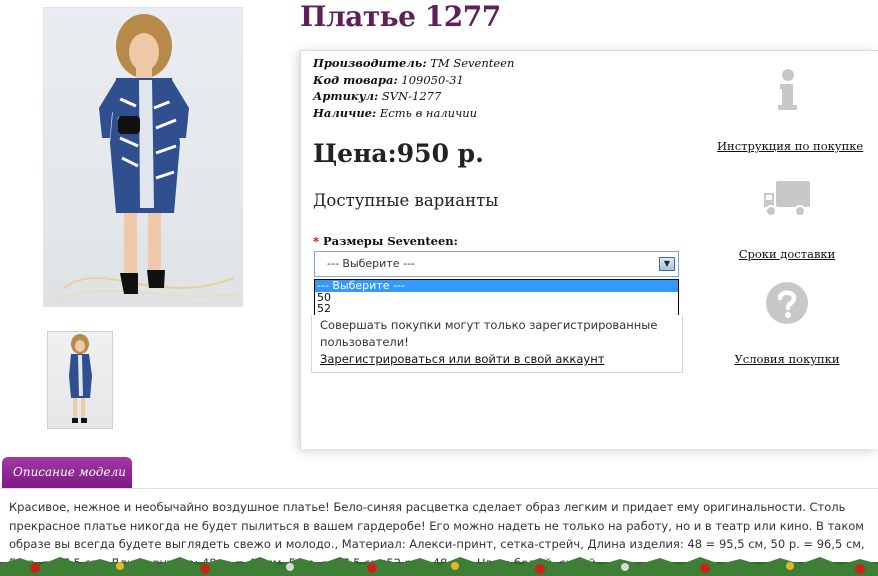 The height and width of the screenshot is (576, 878). I want to click on size-select: --- Выберите --- ▼, so click(496, 264).